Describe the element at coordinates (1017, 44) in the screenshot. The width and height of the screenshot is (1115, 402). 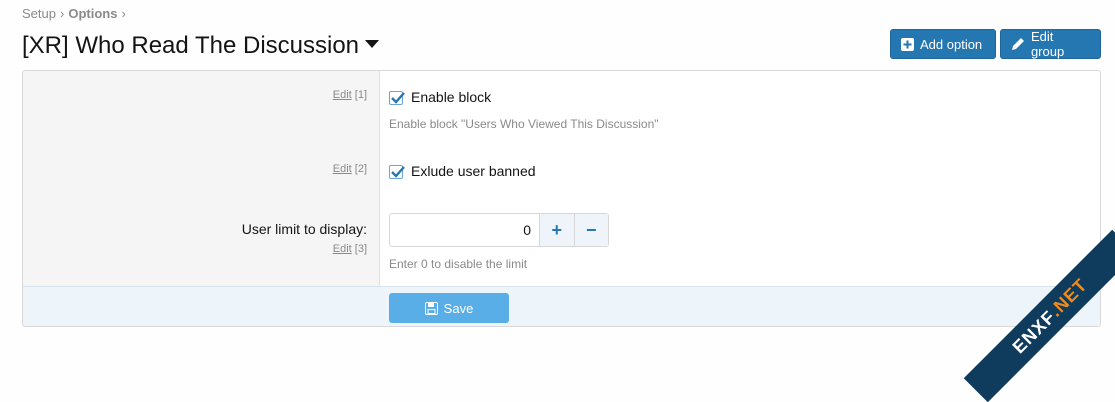
I see `pencil-icon` at that location.